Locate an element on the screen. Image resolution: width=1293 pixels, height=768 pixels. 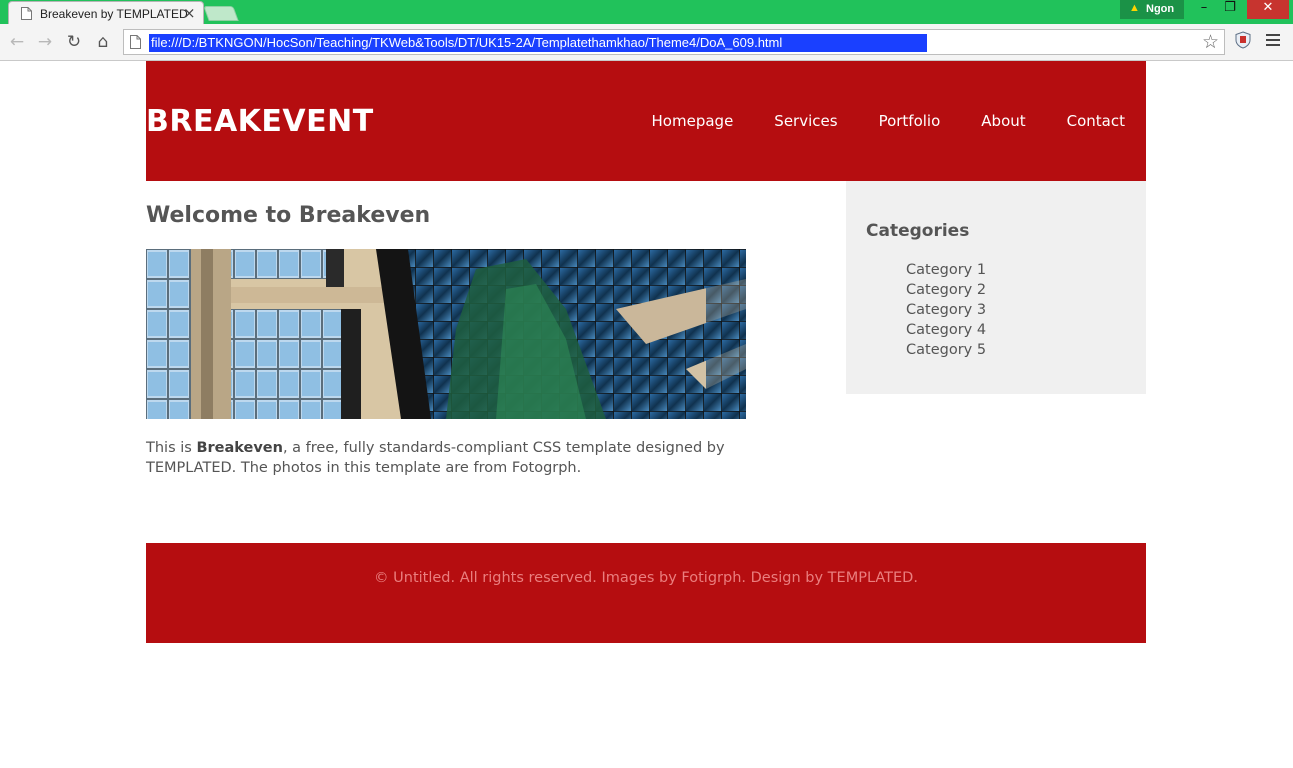
category-item: Category 3 is located at coordinates (946, 310).